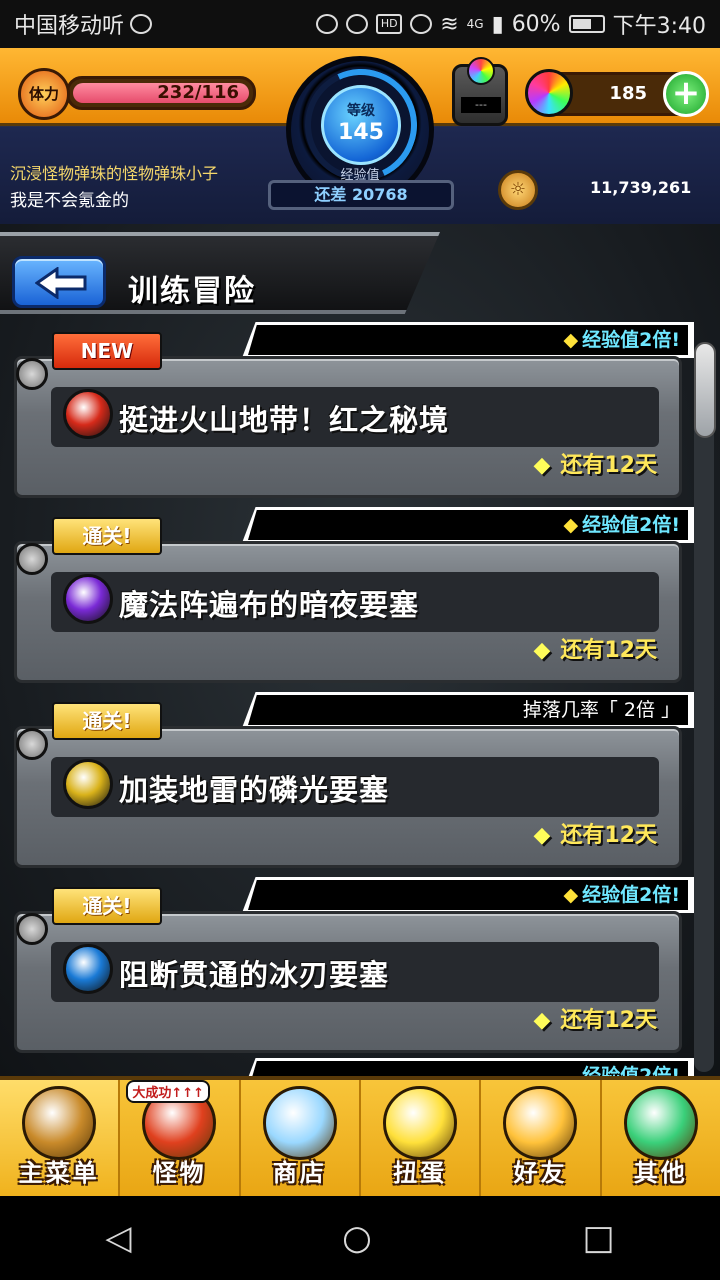 This screenshot has width=720, height=1280. Describe the element at coordinates (88, 414) in the screenshot. I see `fire-element-icon` at that location.